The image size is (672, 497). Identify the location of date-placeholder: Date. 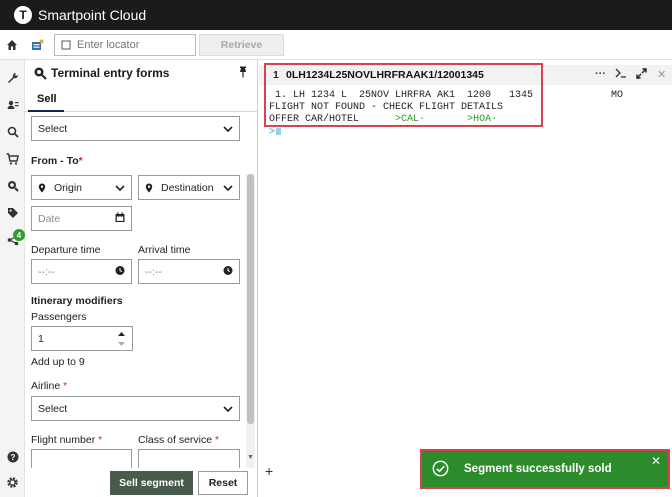
(49, 218).